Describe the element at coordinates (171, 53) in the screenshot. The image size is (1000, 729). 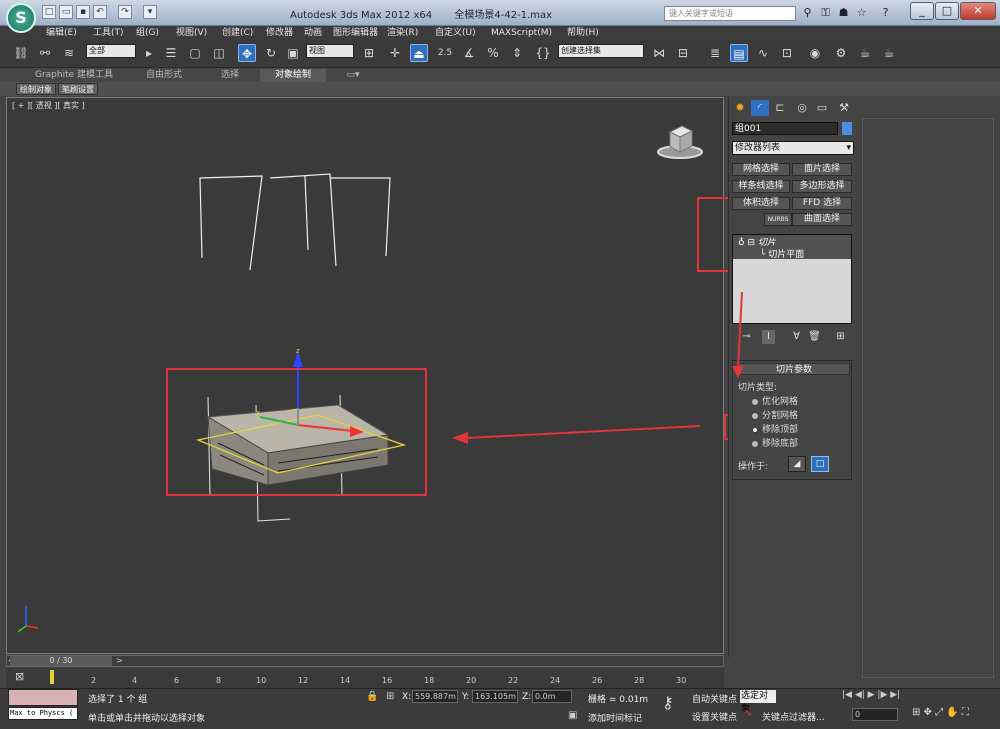
I see `select-by-name-icon: ☰` at that location.